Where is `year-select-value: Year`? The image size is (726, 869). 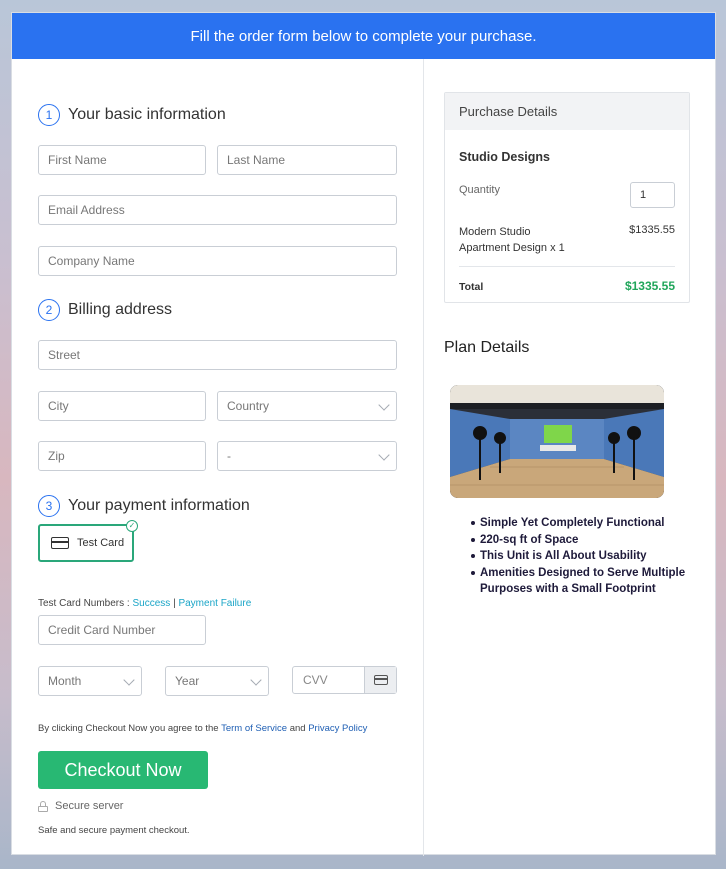 year-select-value: Year is located at coordinates (187, 681).